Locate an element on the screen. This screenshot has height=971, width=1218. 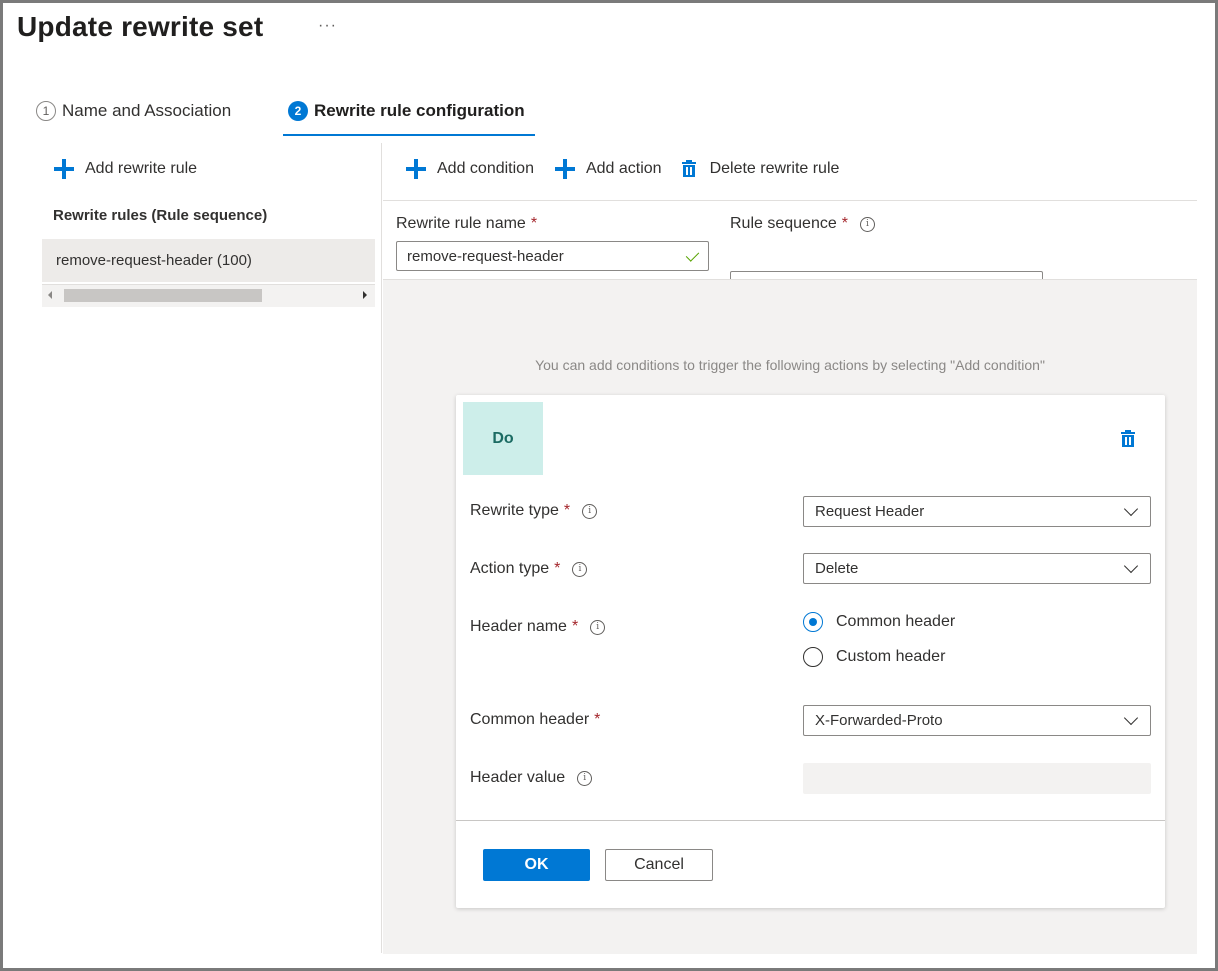
common-header-value: X-Forwarded-Proto is located at coordinates (879, 720).